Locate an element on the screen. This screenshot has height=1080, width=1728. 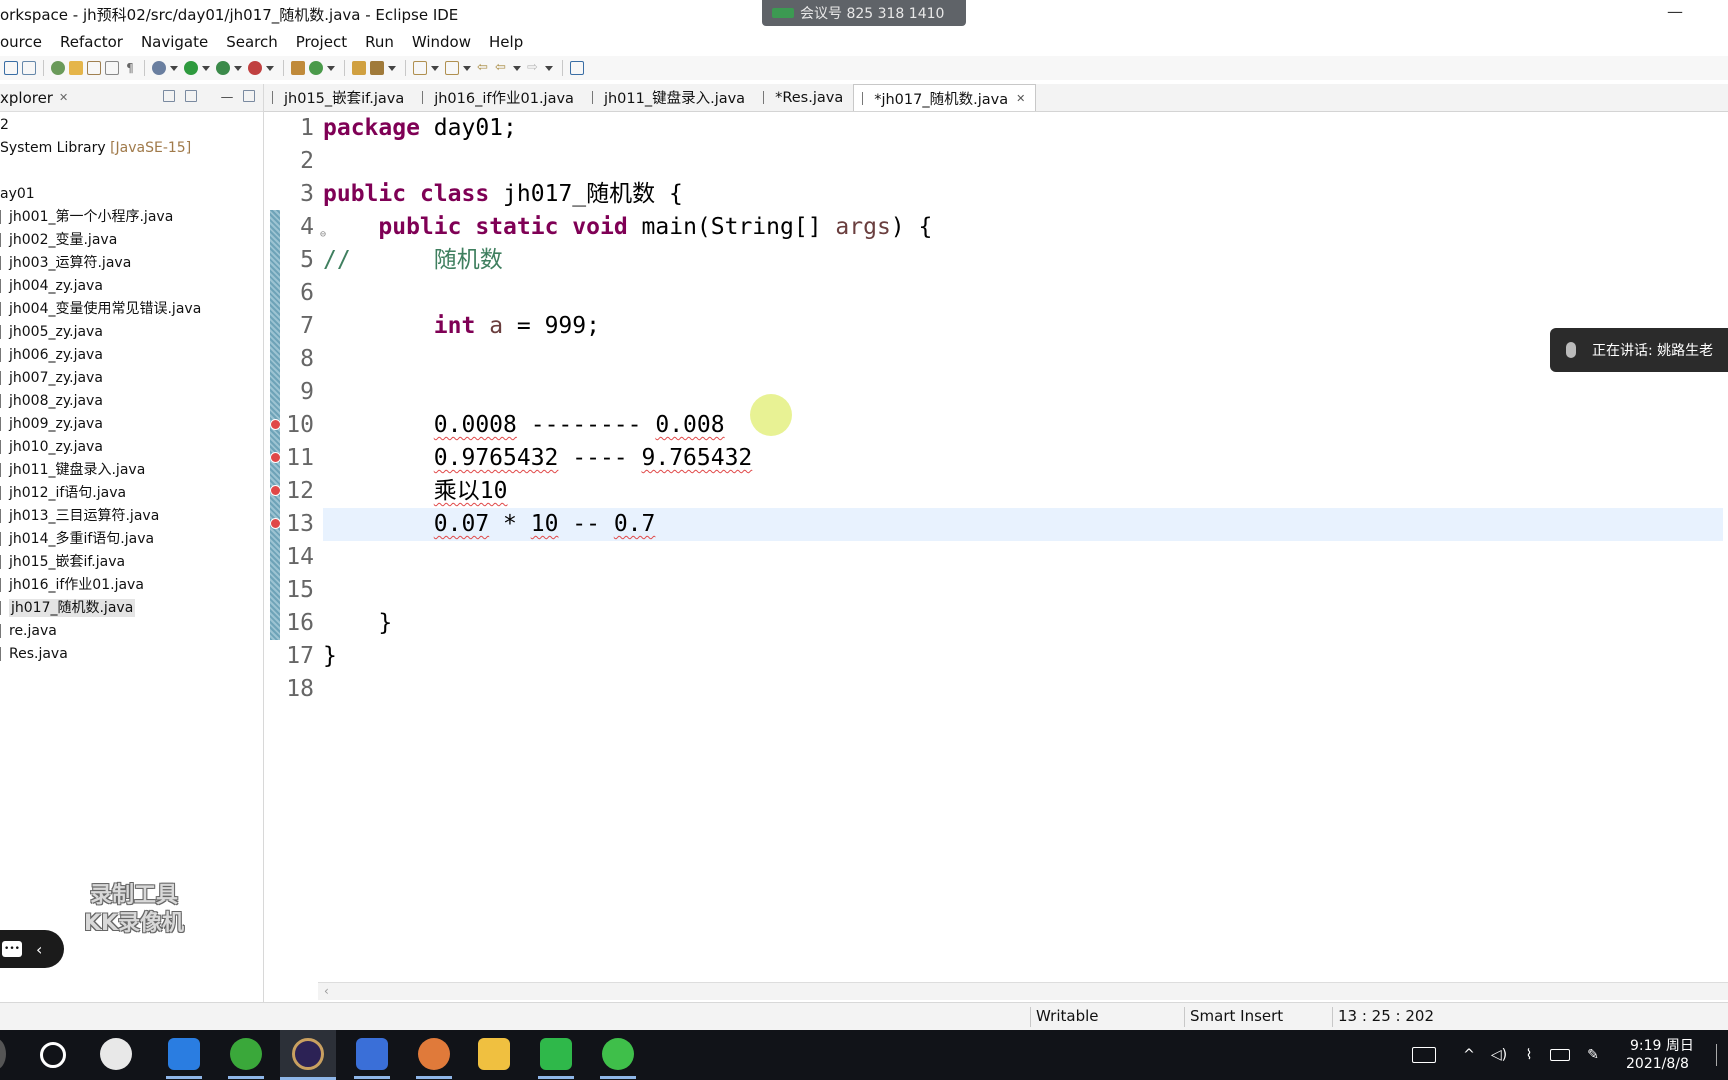
news-widget-icon is located at coordinates (1424, 1055).